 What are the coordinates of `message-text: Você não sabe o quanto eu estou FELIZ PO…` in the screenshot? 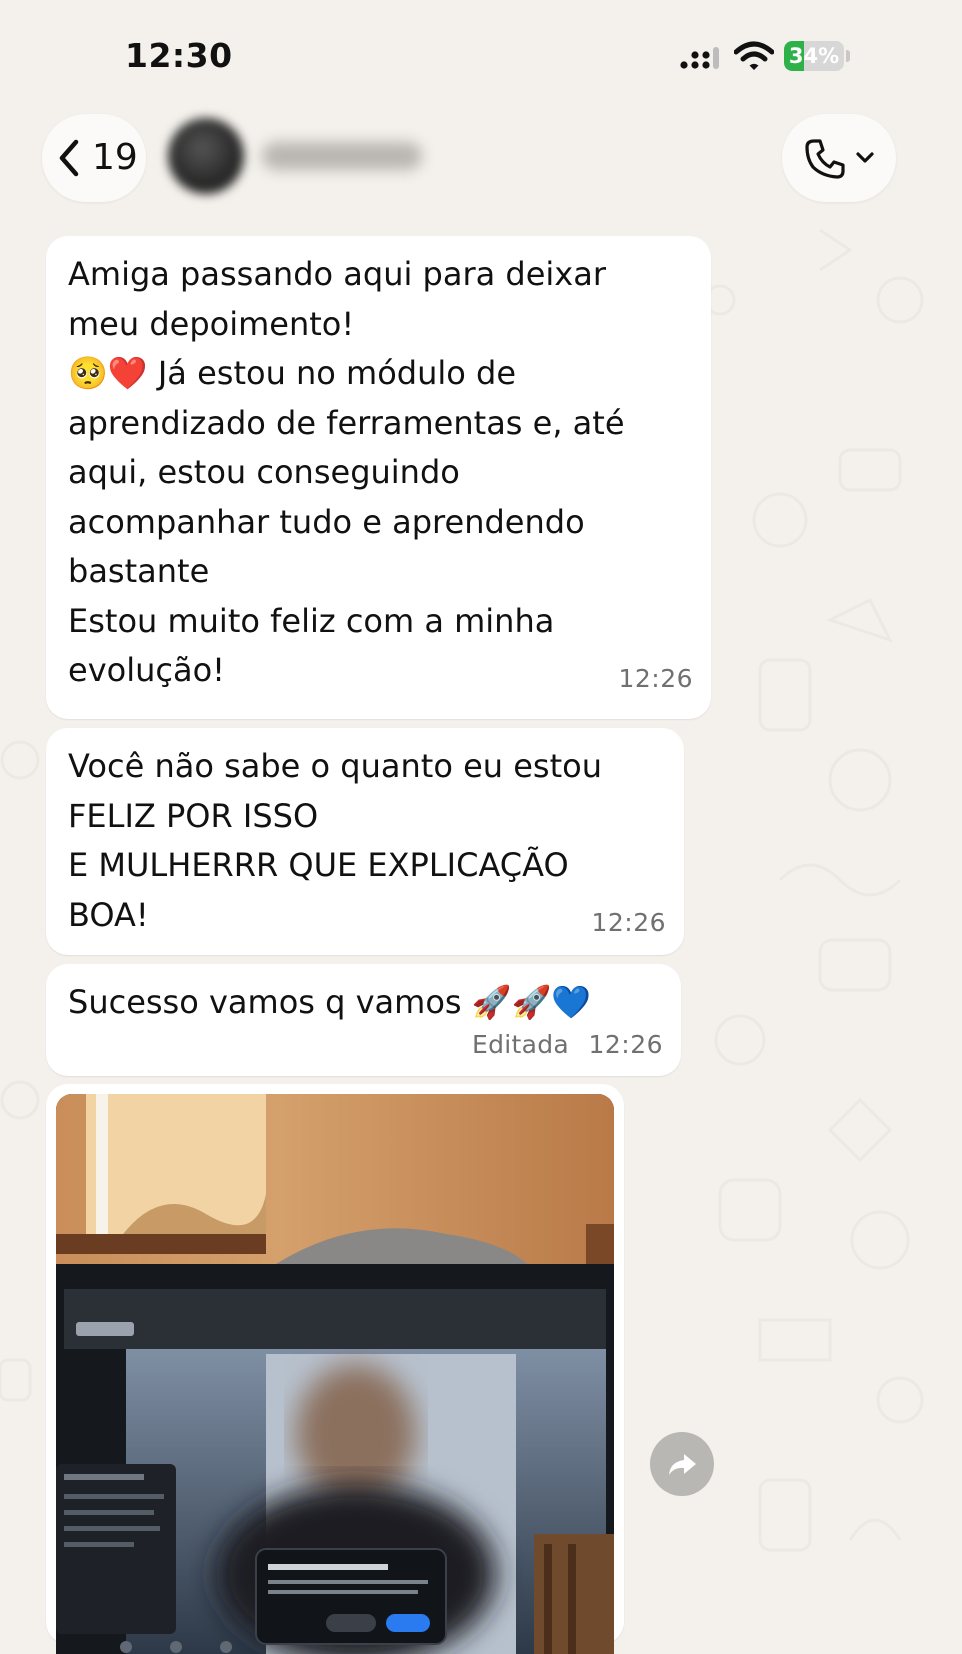 It's located at (335, 841).